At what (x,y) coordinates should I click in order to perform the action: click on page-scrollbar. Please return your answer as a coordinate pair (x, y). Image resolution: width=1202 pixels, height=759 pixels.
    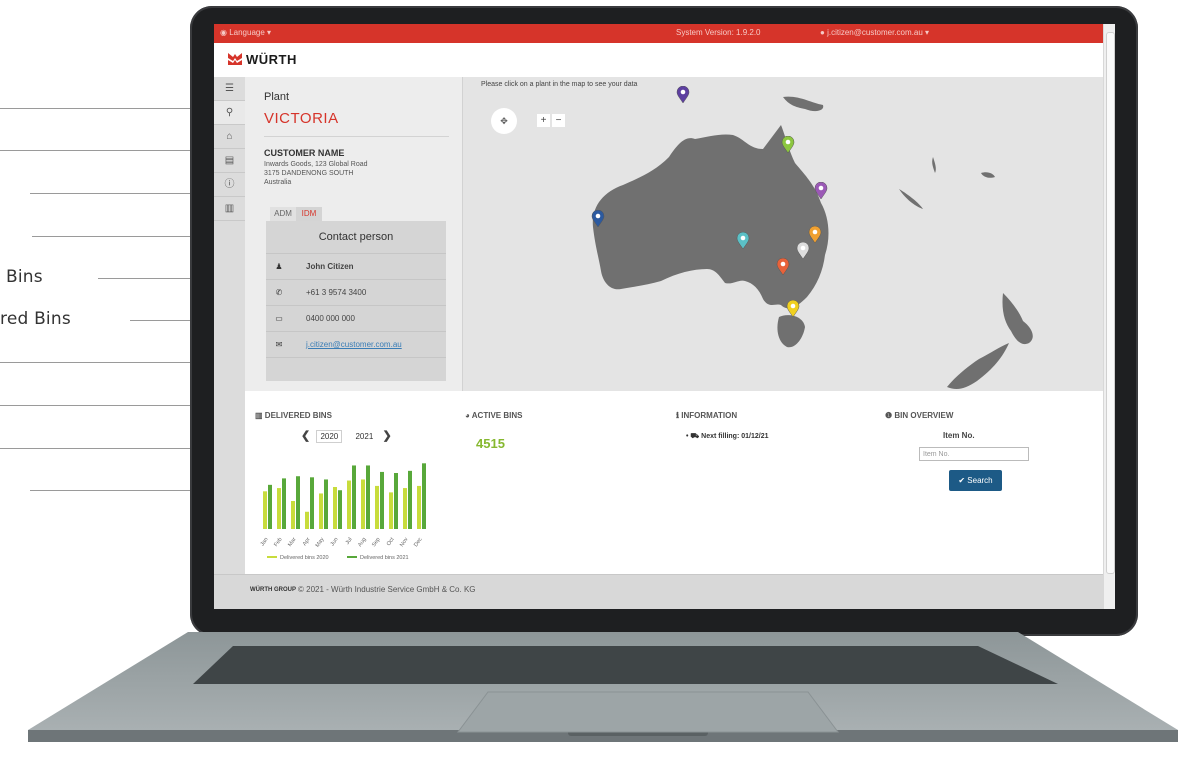
    Looking at the image, I should click on (1109, 316).